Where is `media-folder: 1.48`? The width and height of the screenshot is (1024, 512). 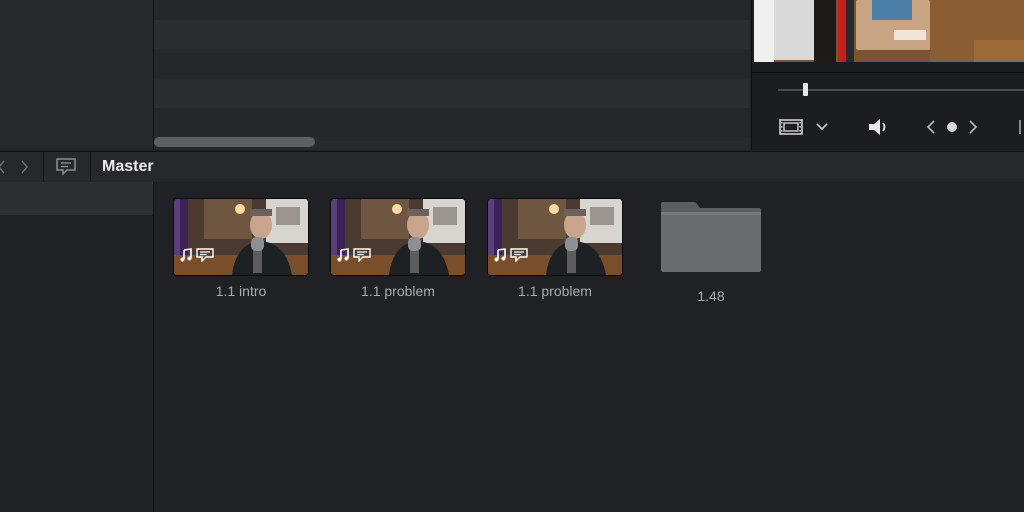
media-folder: 1.48 is located at coordinates (711, 252).